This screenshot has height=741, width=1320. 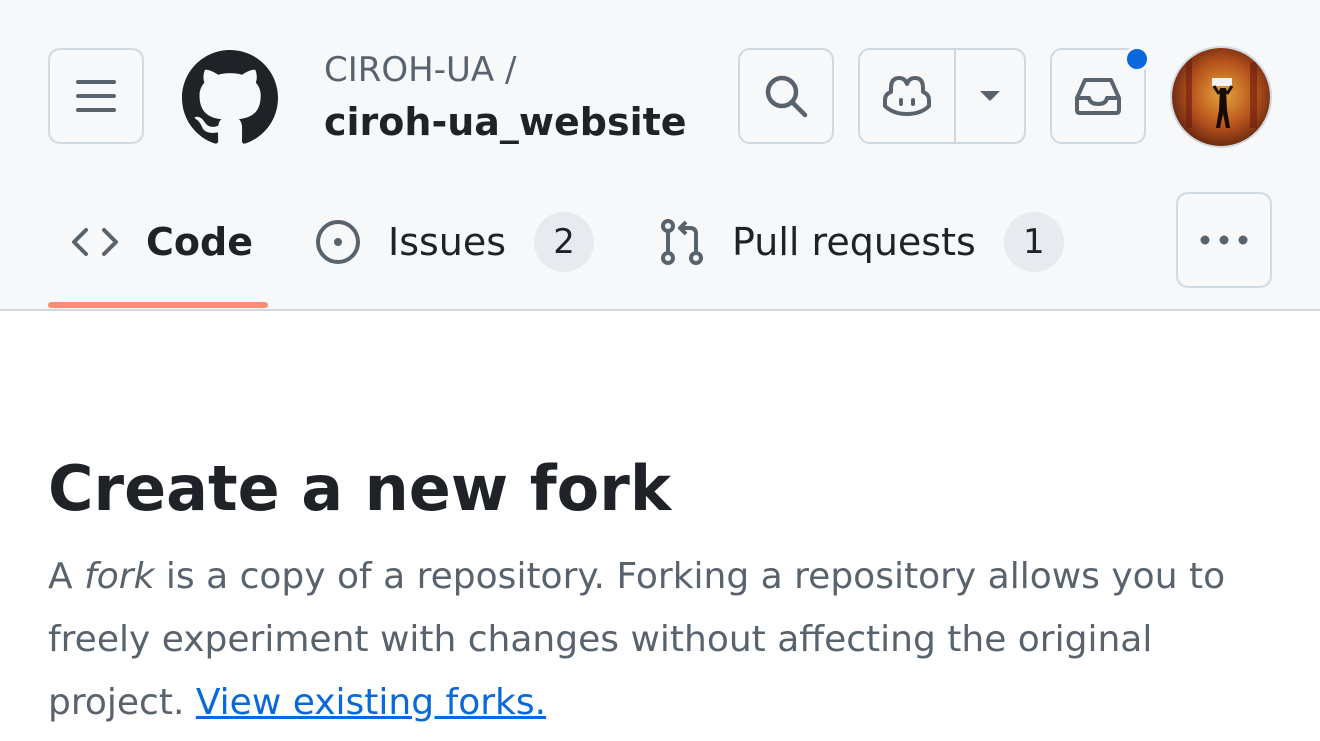 I want to click on copilot-dropdown-button, so click(x=990, y=96).